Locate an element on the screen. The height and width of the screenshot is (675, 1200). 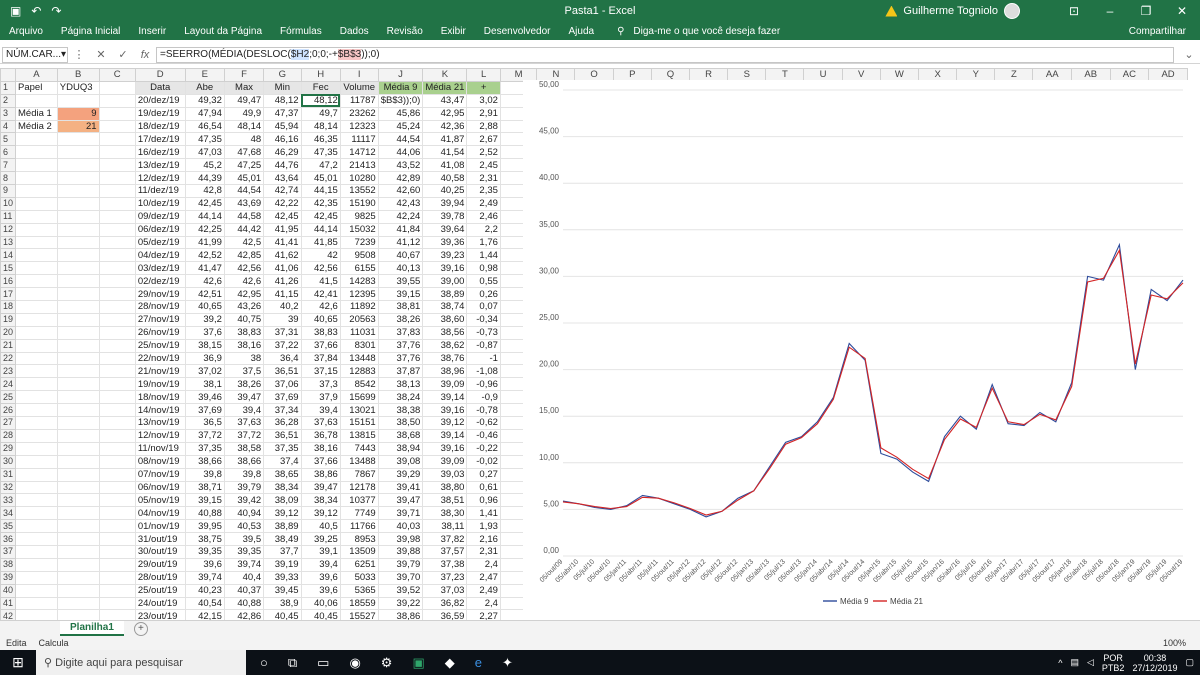
cell: 8953 is located at coordinates (359, 539).